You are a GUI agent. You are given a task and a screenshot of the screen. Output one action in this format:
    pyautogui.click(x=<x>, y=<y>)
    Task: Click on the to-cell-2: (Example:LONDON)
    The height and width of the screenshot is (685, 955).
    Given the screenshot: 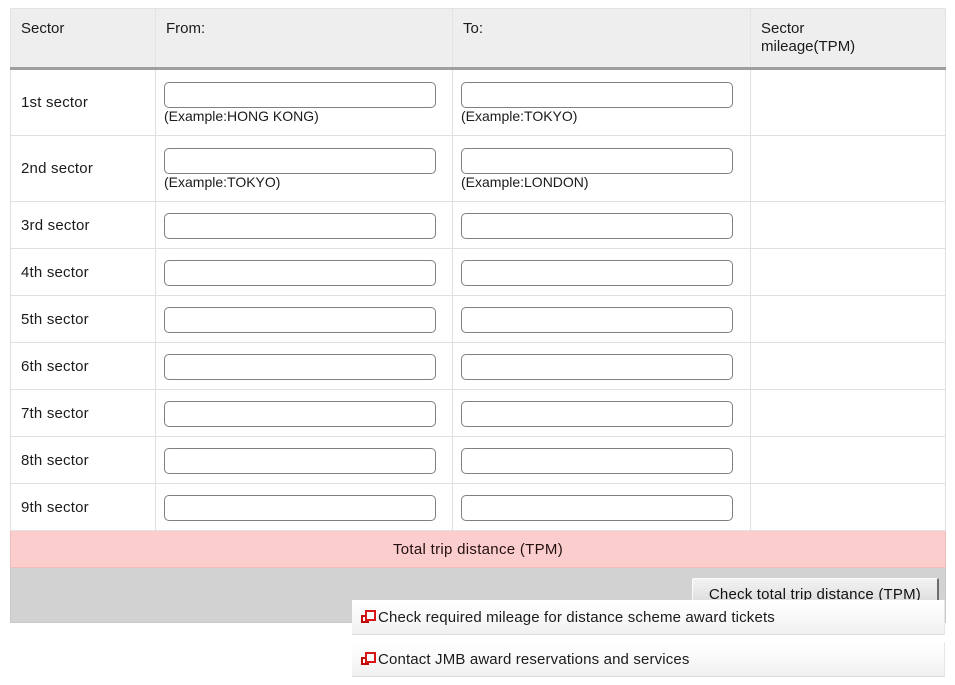 What is the action you would take?
    pyautogui.click(x=601, y=168)
    